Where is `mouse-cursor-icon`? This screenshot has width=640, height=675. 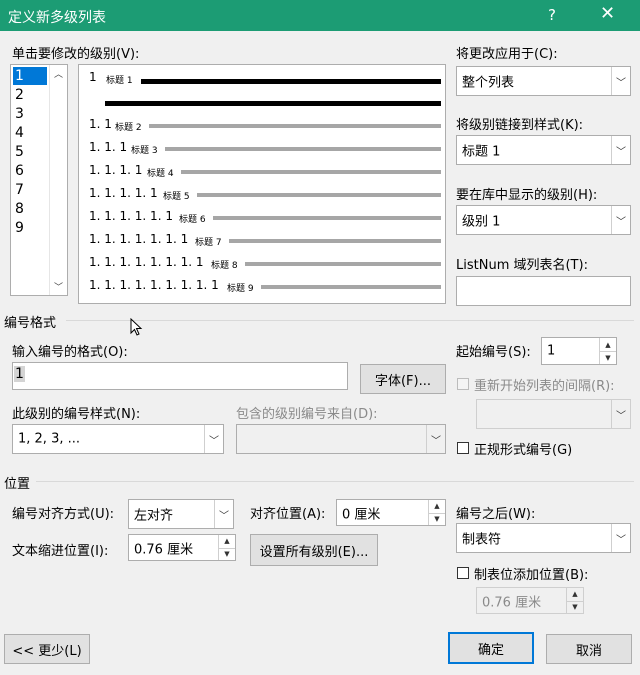
mouse-cursor-icon is located at coordinates (136, 327).